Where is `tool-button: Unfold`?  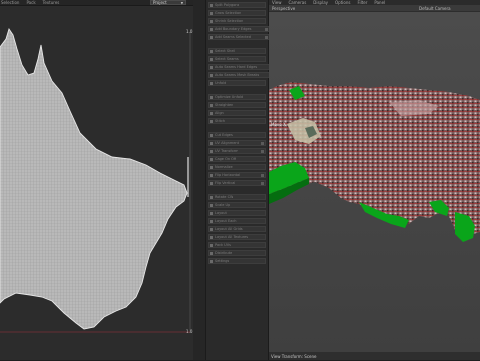 tool-button: Unfold is located at coordinates (237, 83).